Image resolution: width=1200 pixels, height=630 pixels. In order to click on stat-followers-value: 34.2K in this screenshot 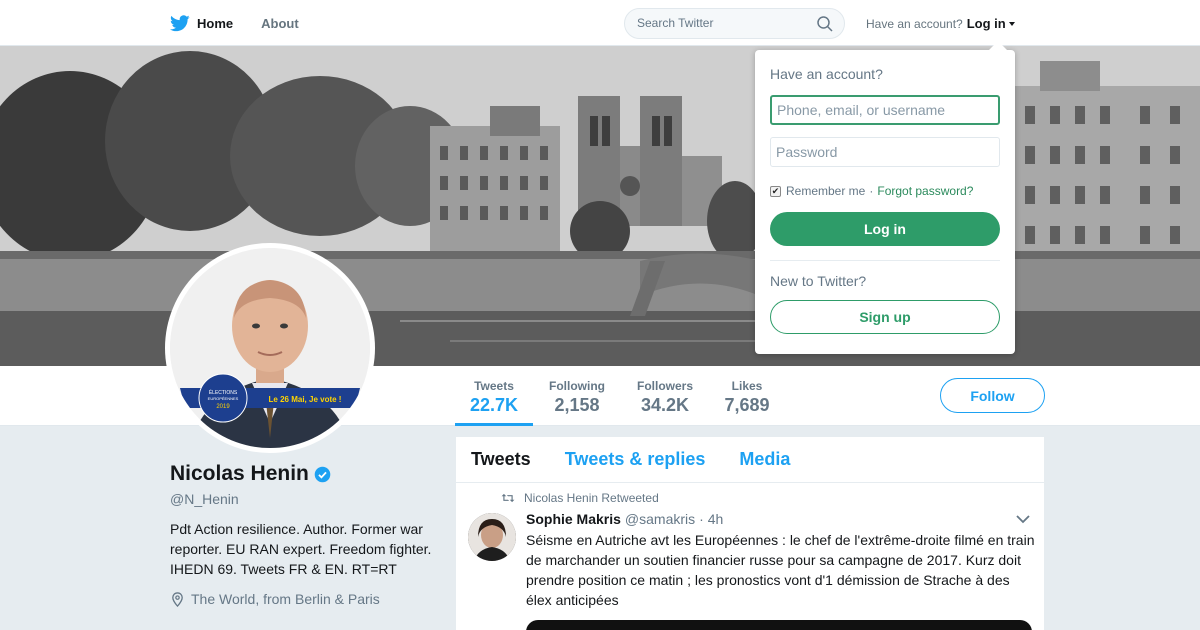, I will do `click(665, 405)`.